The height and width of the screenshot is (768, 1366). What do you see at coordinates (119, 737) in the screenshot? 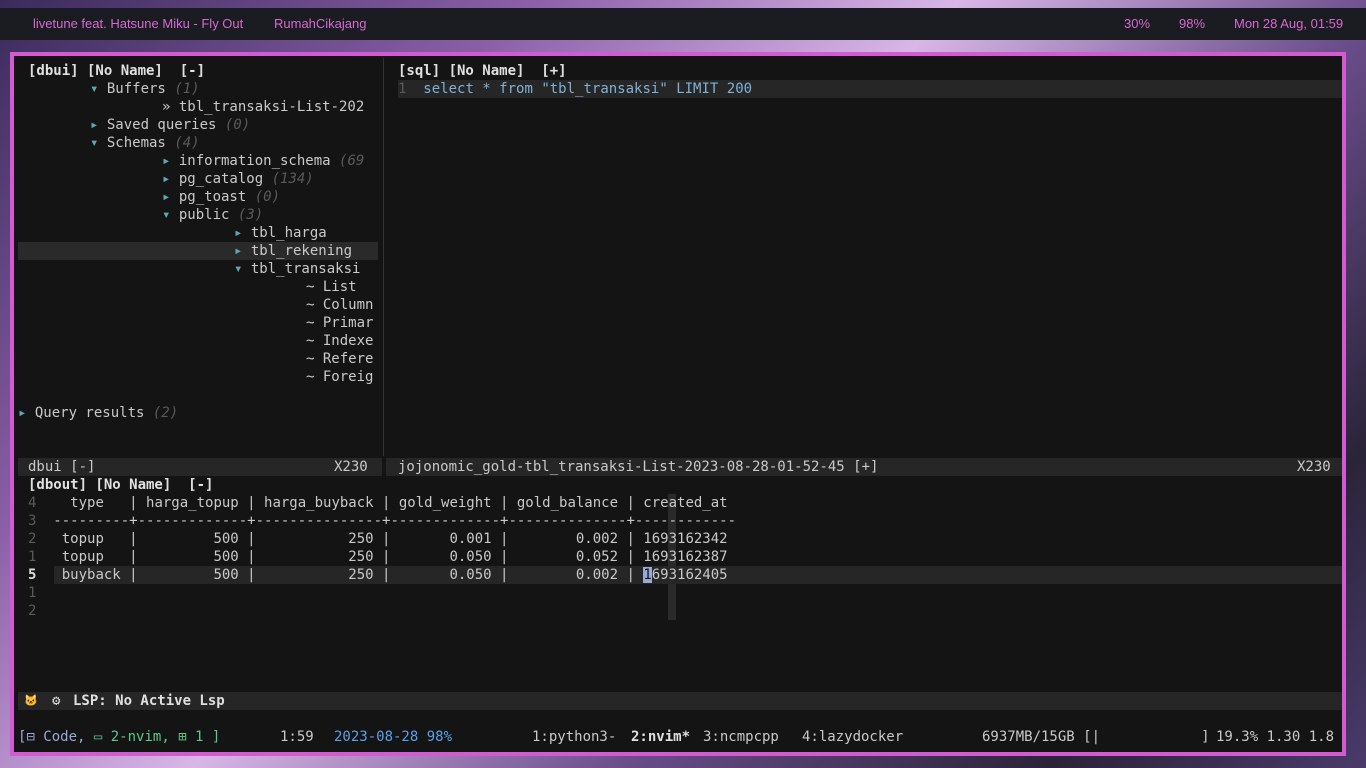
I see `tmux-session-info: [⊟ Code, ▭ 2-nvim, ⊞ 1 ]` at bounding box center [119, 737].